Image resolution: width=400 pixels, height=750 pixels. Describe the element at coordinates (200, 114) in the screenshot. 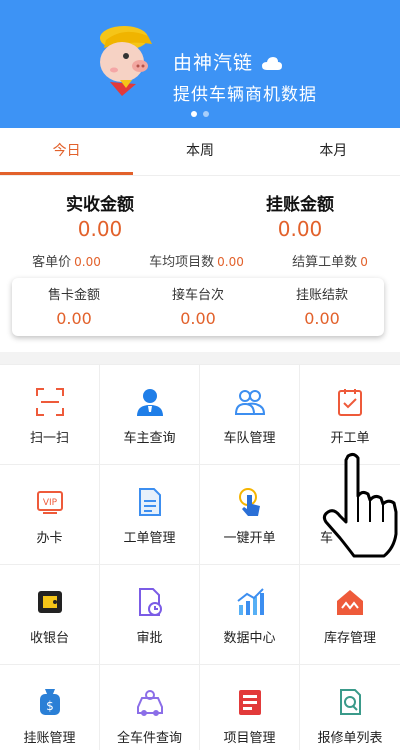

I see `carousel-indicator` at that location.